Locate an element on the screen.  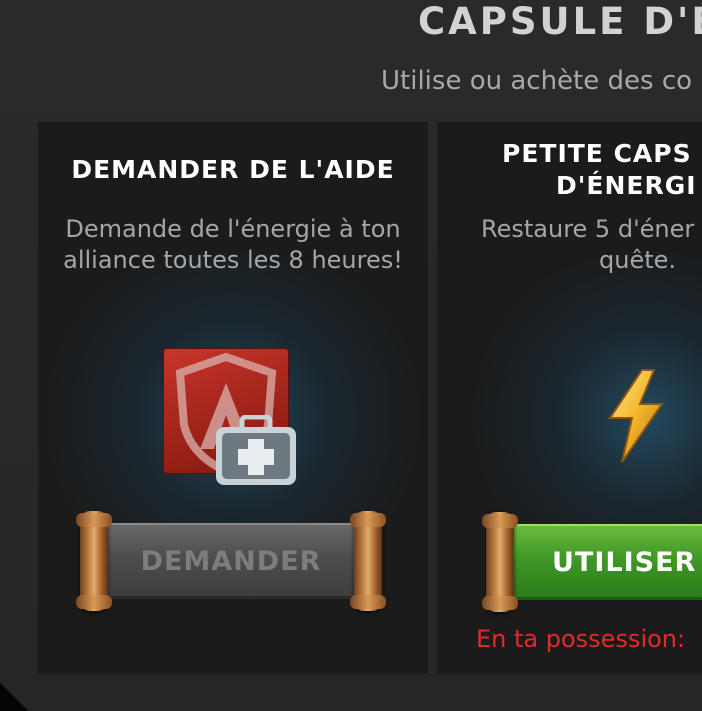
dialog-subtitle: Utilise ou achète des co is located at coordinates (537, 81).